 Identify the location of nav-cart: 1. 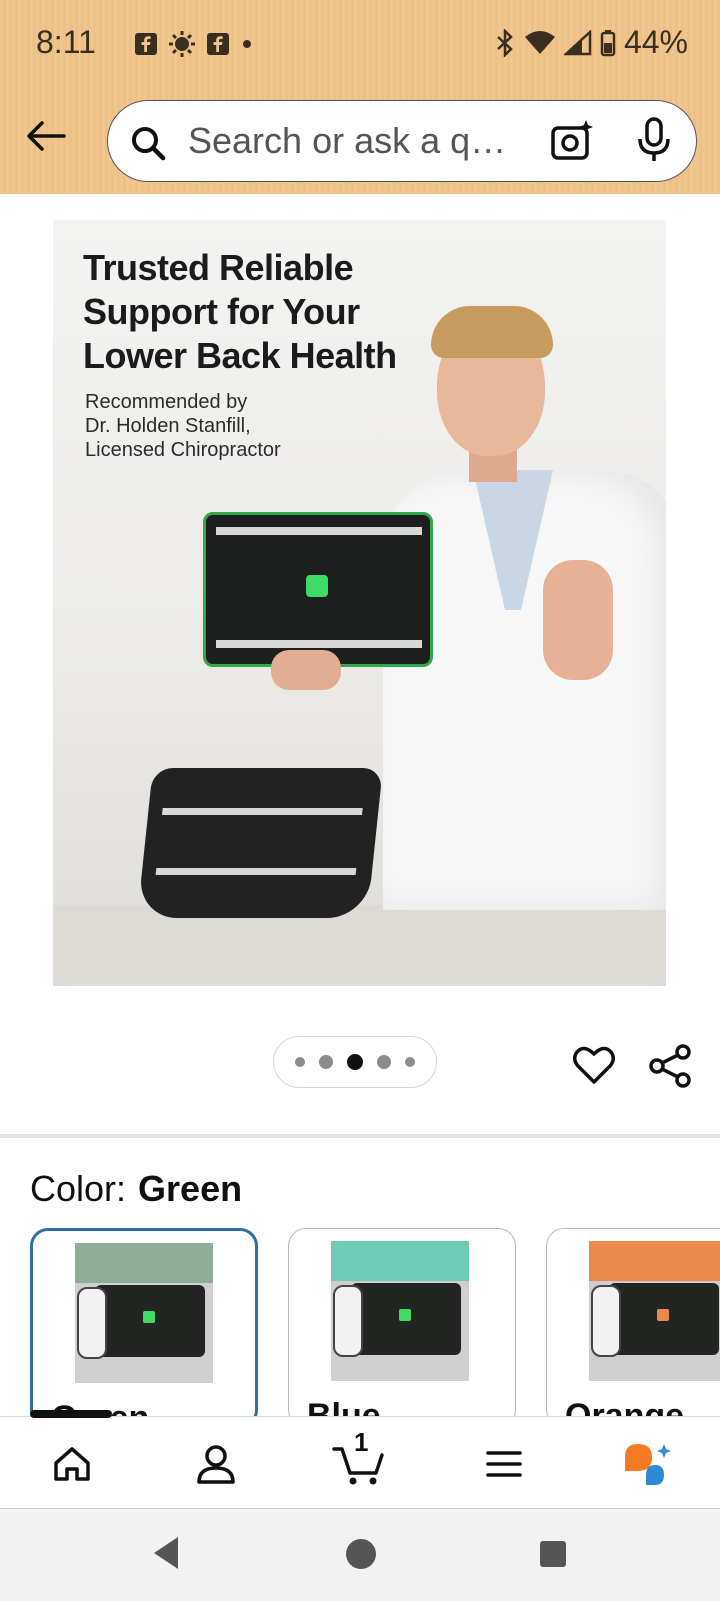
(360, 1458).